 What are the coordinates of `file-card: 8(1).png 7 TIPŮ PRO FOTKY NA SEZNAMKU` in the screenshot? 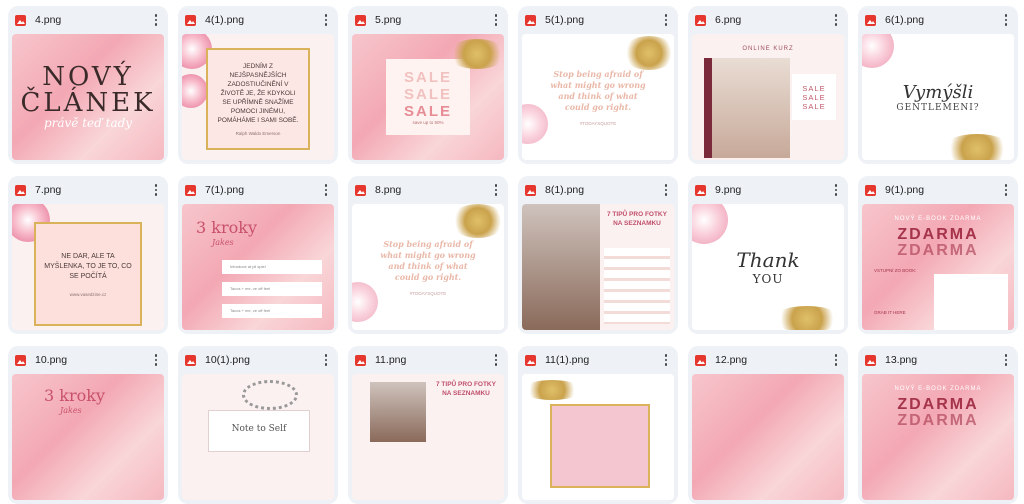 It's located at (598, 255).